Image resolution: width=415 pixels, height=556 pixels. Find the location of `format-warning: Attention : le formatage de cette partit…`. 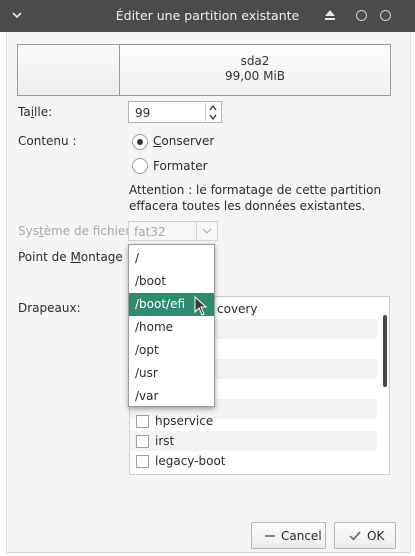

format-warning: Attention : le formatage de cette partit… is located at coordinates (255, 198).